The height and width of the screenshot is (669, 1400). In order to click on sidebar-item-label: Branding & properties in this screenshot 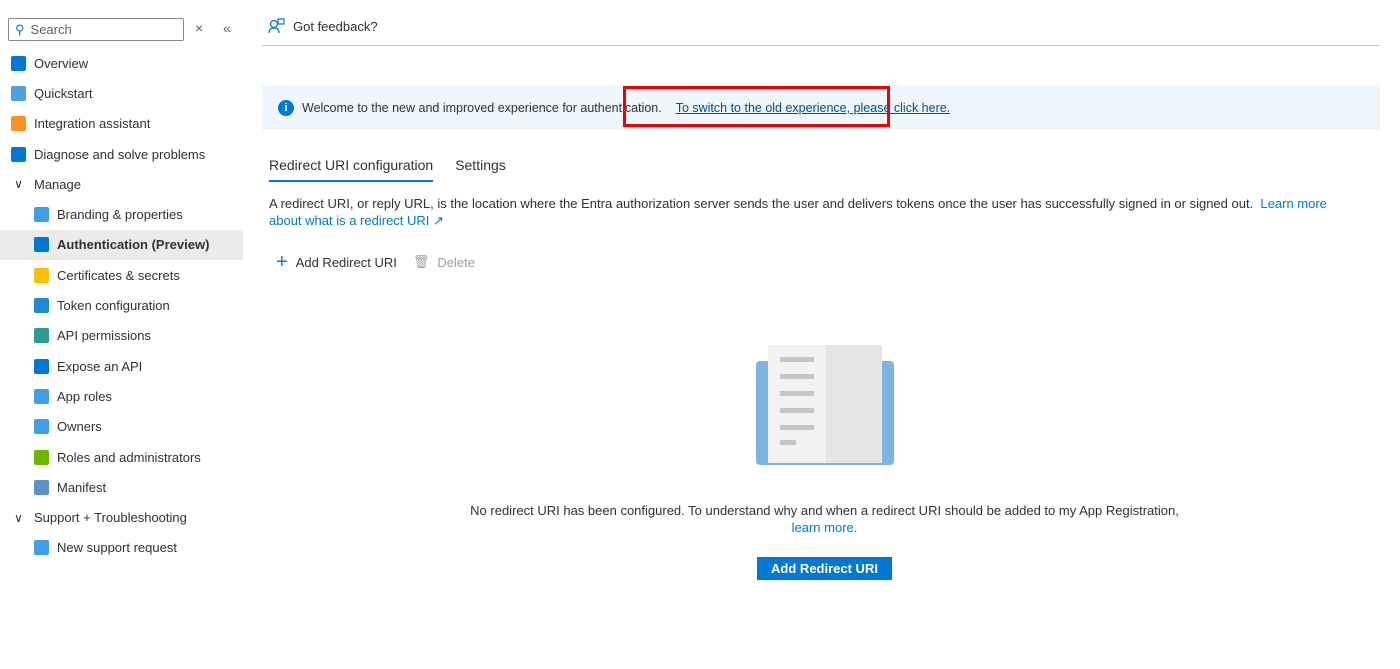, I will do `click(120, 215)`.